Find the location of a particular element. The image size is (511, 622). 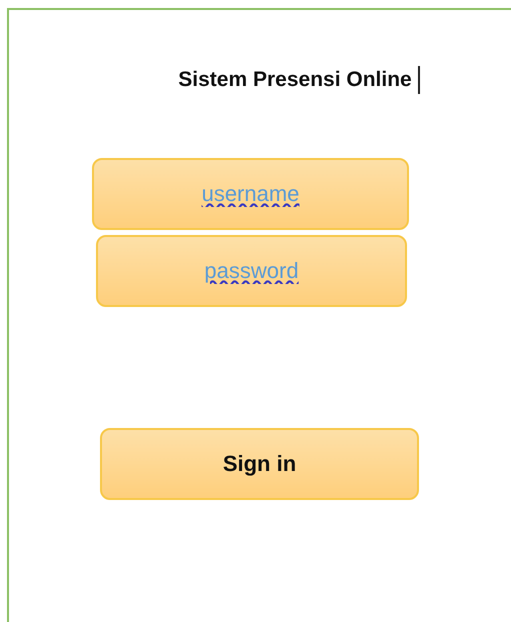

sign-in-button: Sign in is located at coordinates (259, 464).